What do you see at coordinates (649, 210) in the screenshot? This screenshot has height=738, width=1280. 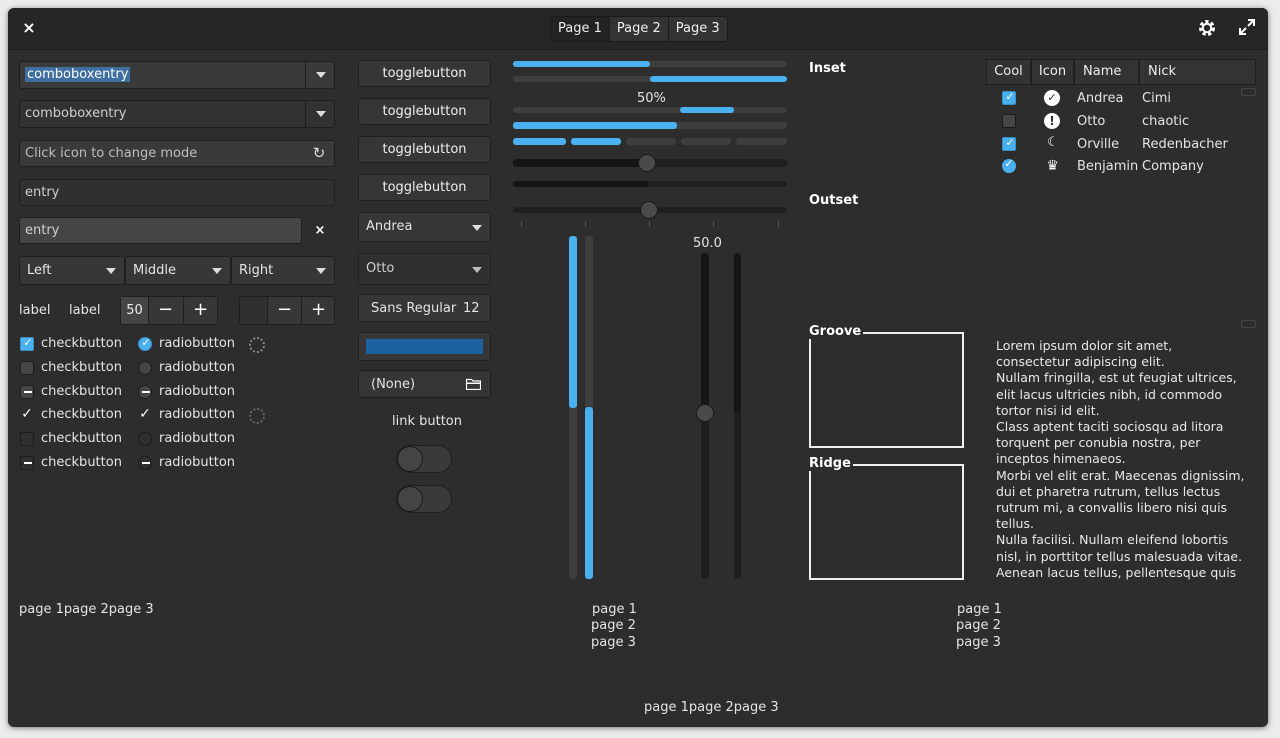 I see `scale-3-knob` at bounding box center [649, 210].